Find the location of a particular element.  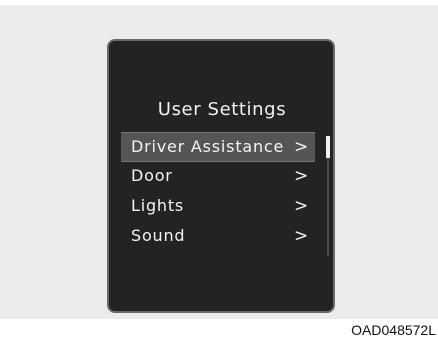

menu-item-label: Driver Assistance is located at coordinates (208, 146).